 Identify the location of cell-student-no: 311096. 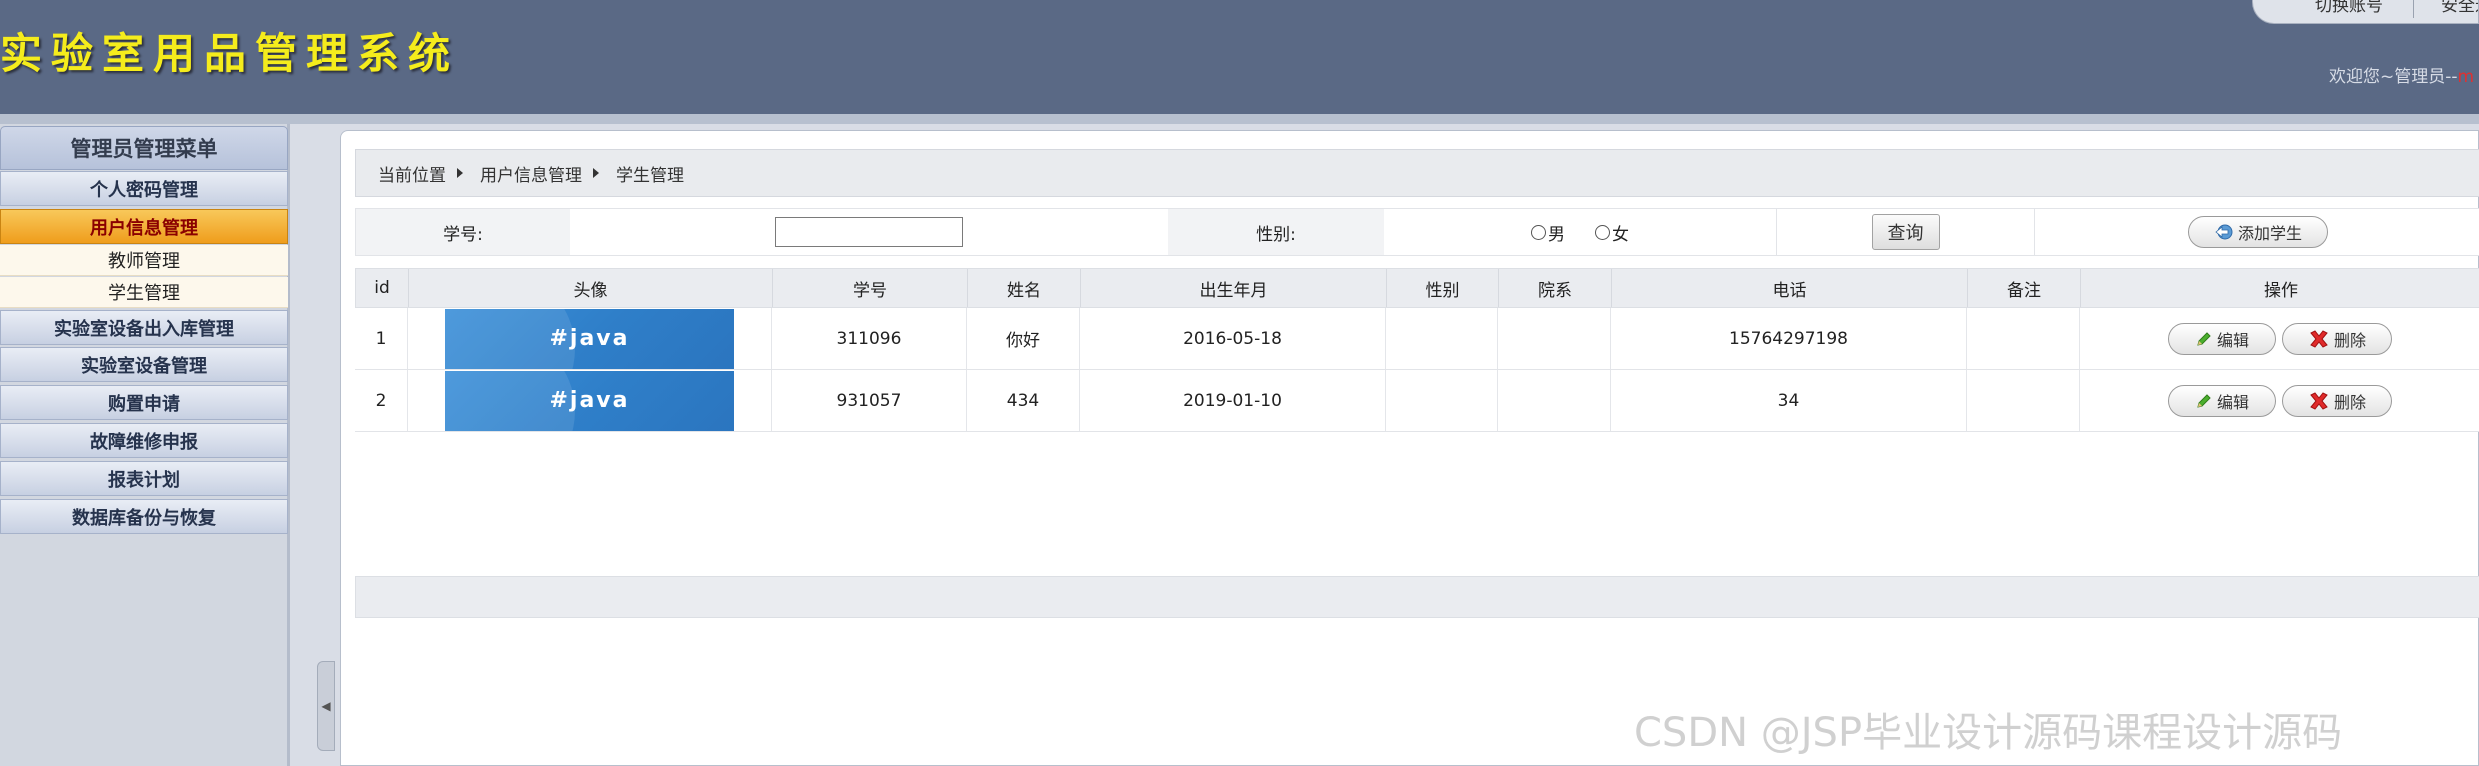
(869, 338).